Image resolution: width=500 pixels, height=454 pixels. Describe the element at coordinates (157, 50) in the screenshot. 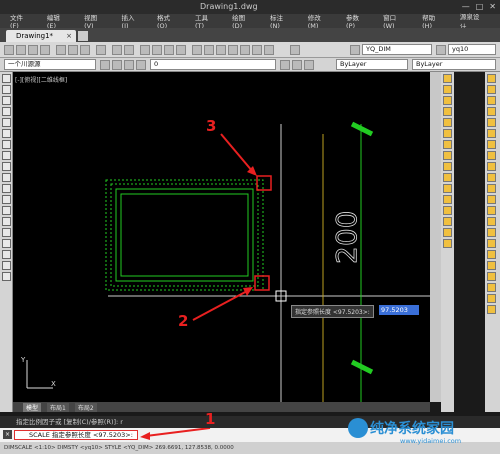

I see `zoom-icon` at that location.